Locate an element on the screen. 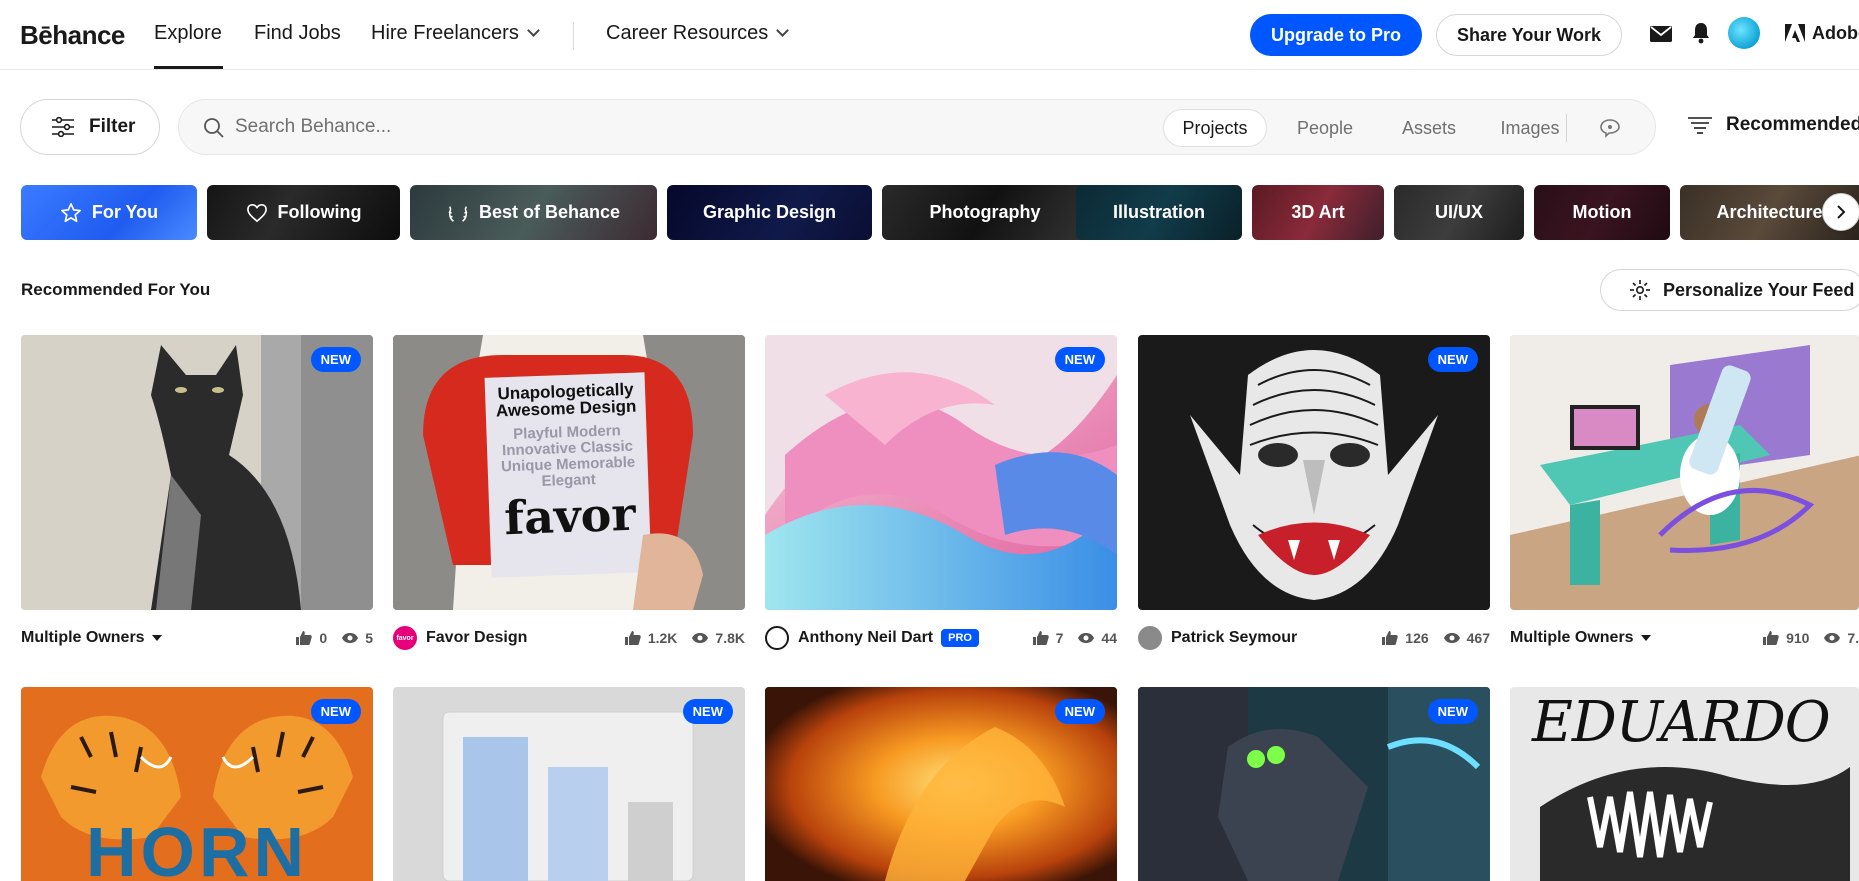  category-next-button is located at coordinates (1840, 212).